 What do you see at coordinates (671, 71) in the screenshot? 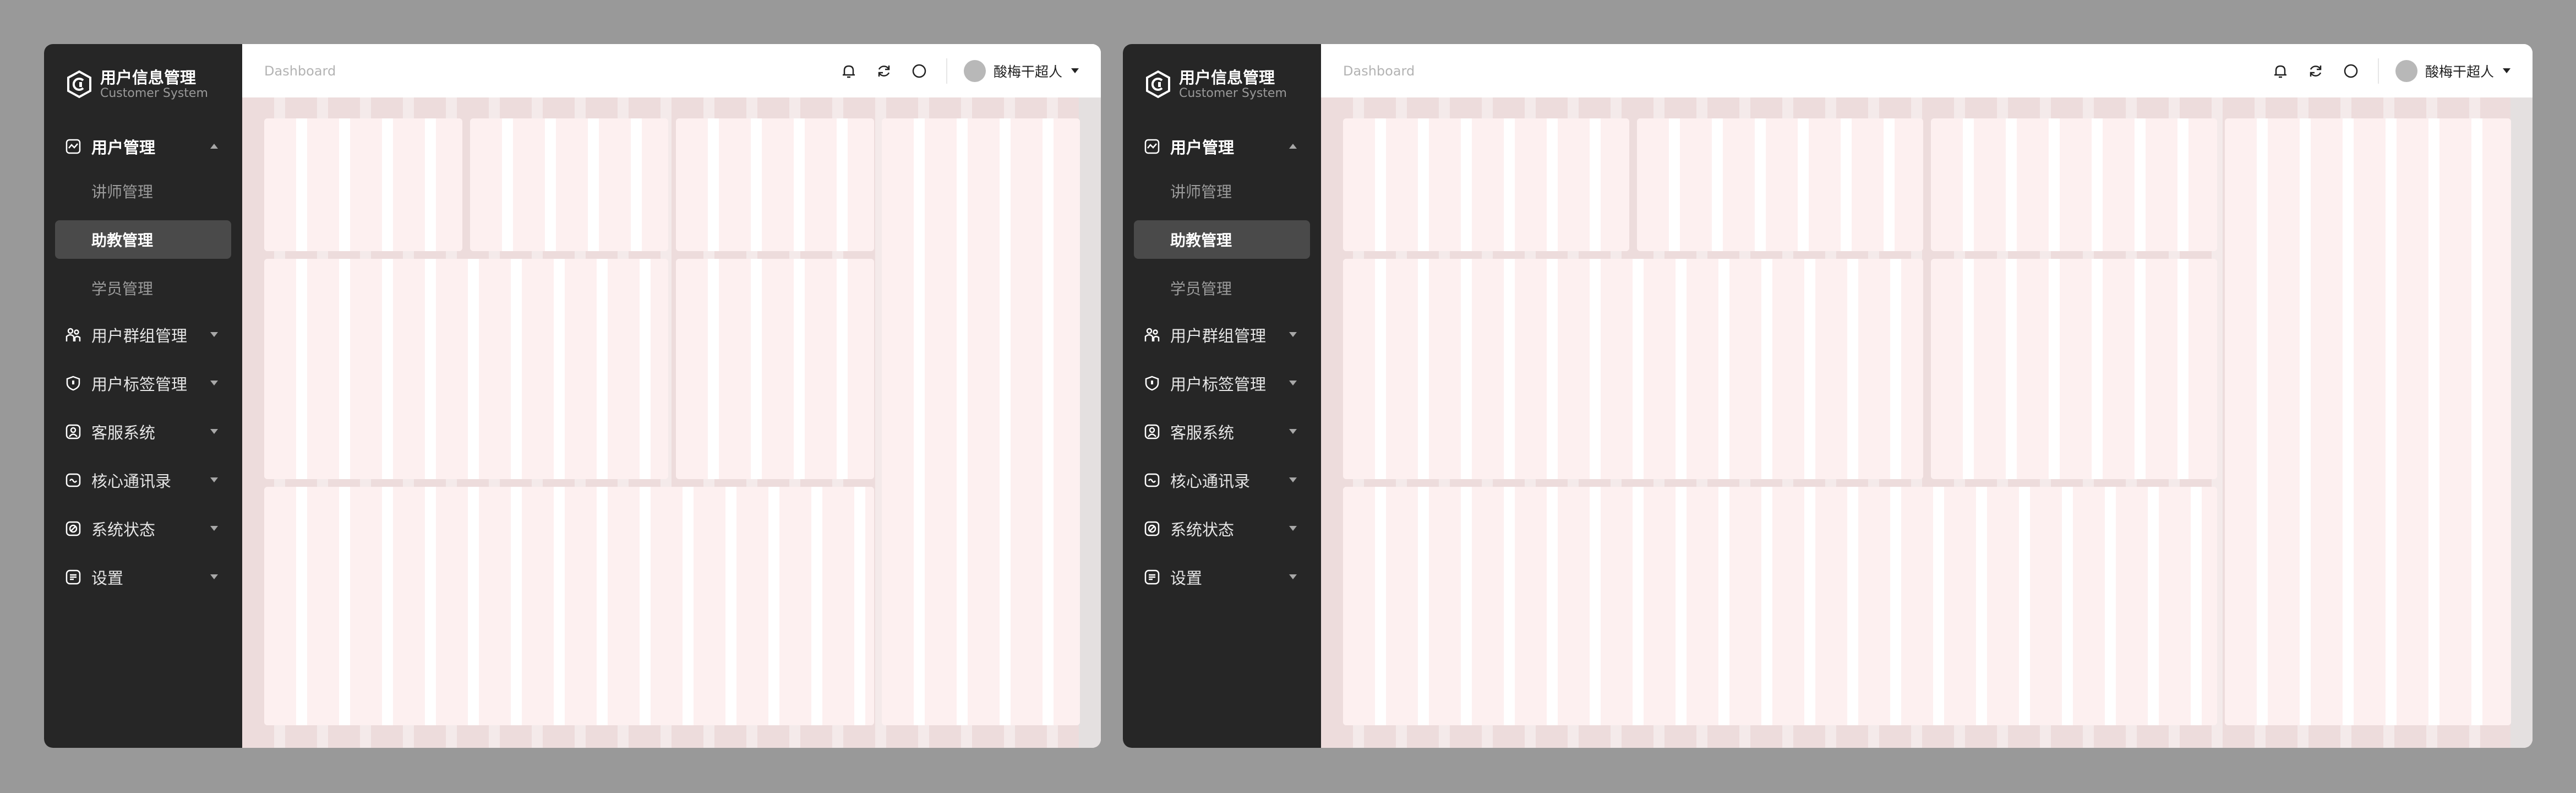
I see `topbar: Dashboard 酸梅干超人` at bounding box center [671, 71].